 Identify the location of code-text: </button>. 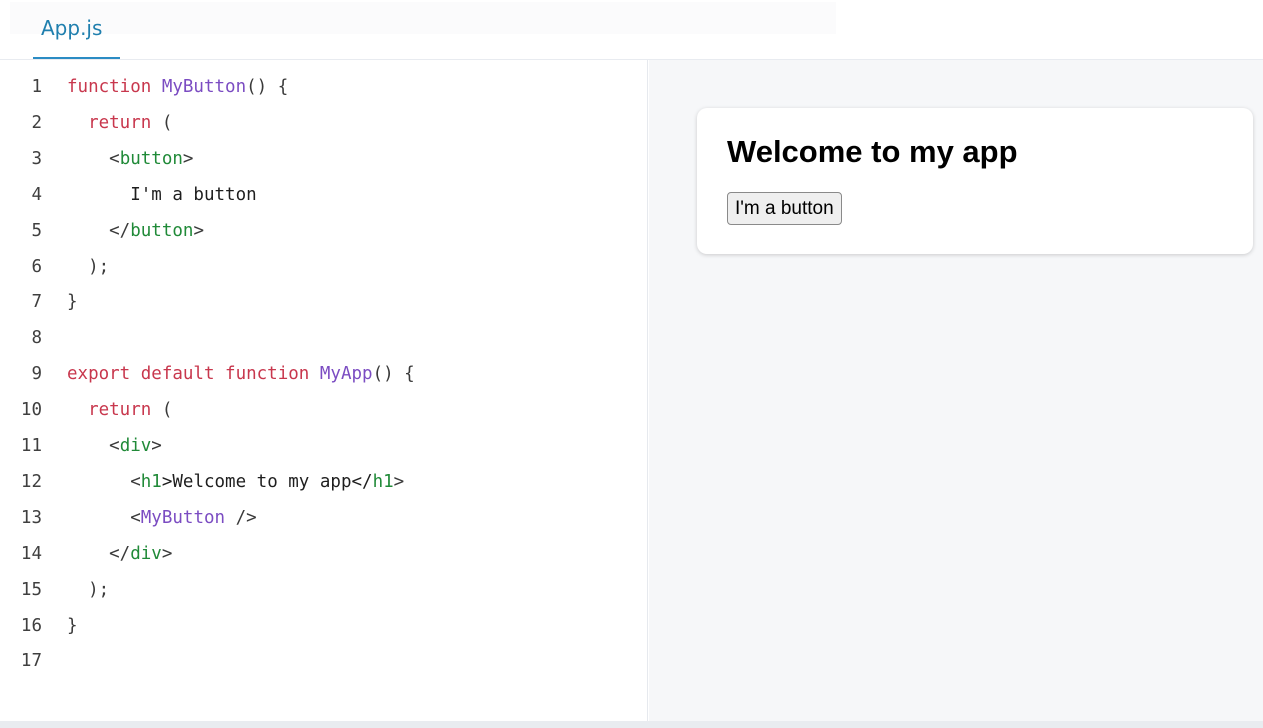
(135, 231).